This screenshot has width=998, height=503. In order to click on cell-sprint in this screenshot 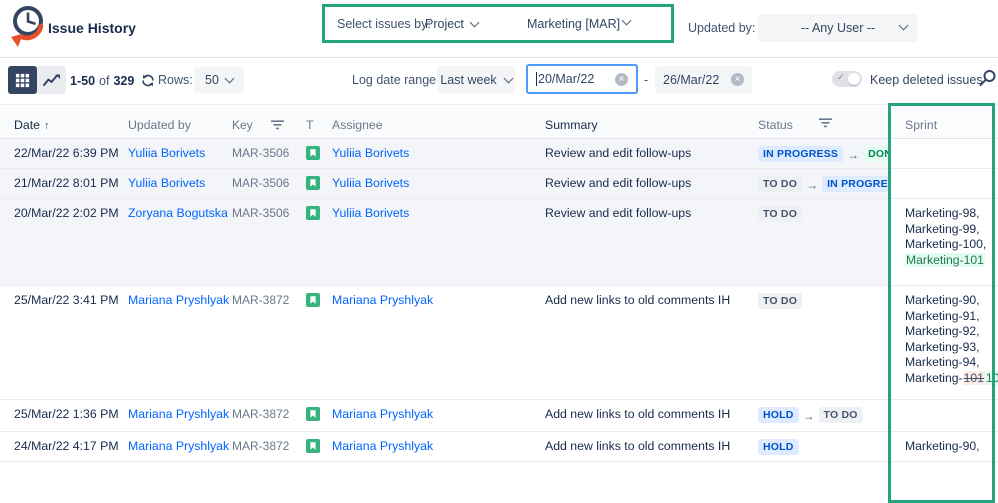, I will do `click(943, 153)`.